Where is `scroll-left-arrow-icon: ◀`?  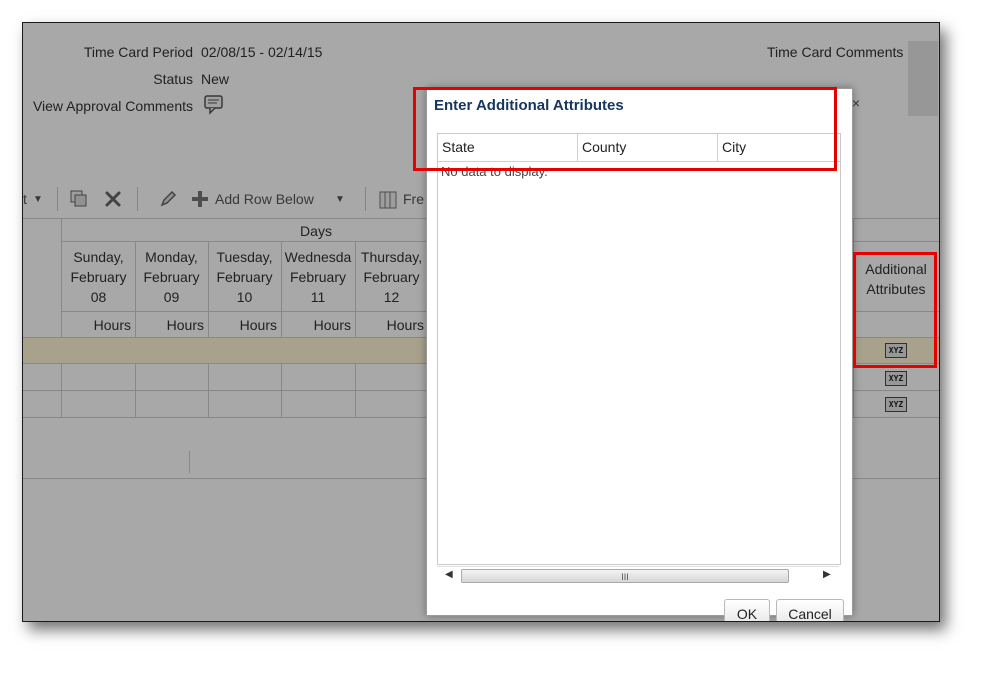
scroll-left-arrow-icon: ◀ is located at coordinates (449, 574).